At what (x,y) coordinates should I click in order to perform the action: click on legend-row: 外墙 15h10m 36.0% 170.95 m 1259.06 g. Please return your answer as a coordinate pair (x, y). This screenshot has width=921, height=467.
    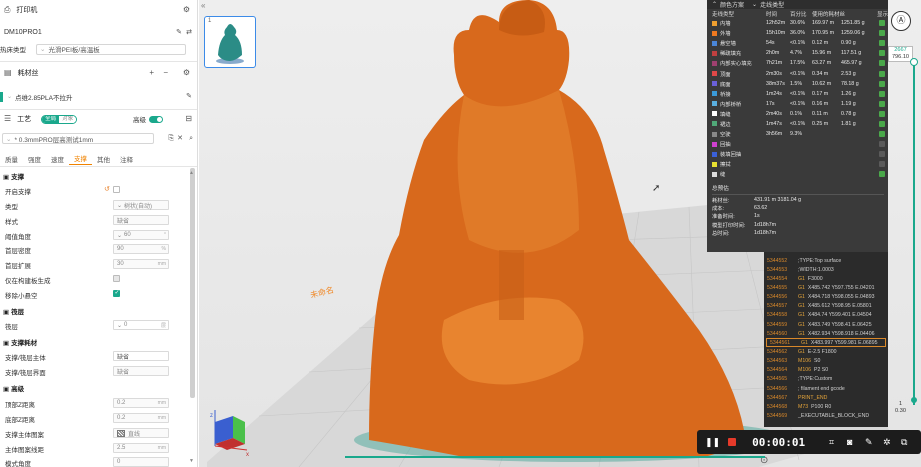
    Looking at the image, I should click on (797, 33).